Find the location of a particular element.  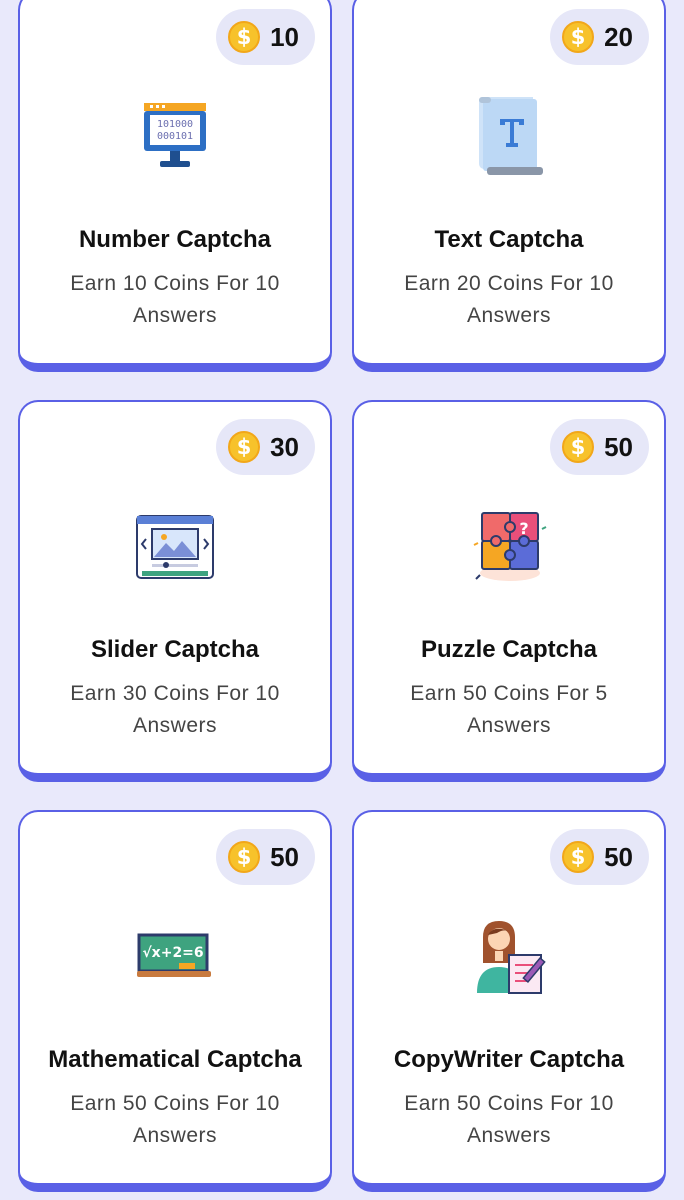

card-title: Text Captcha is located at coordinates (509, 239).